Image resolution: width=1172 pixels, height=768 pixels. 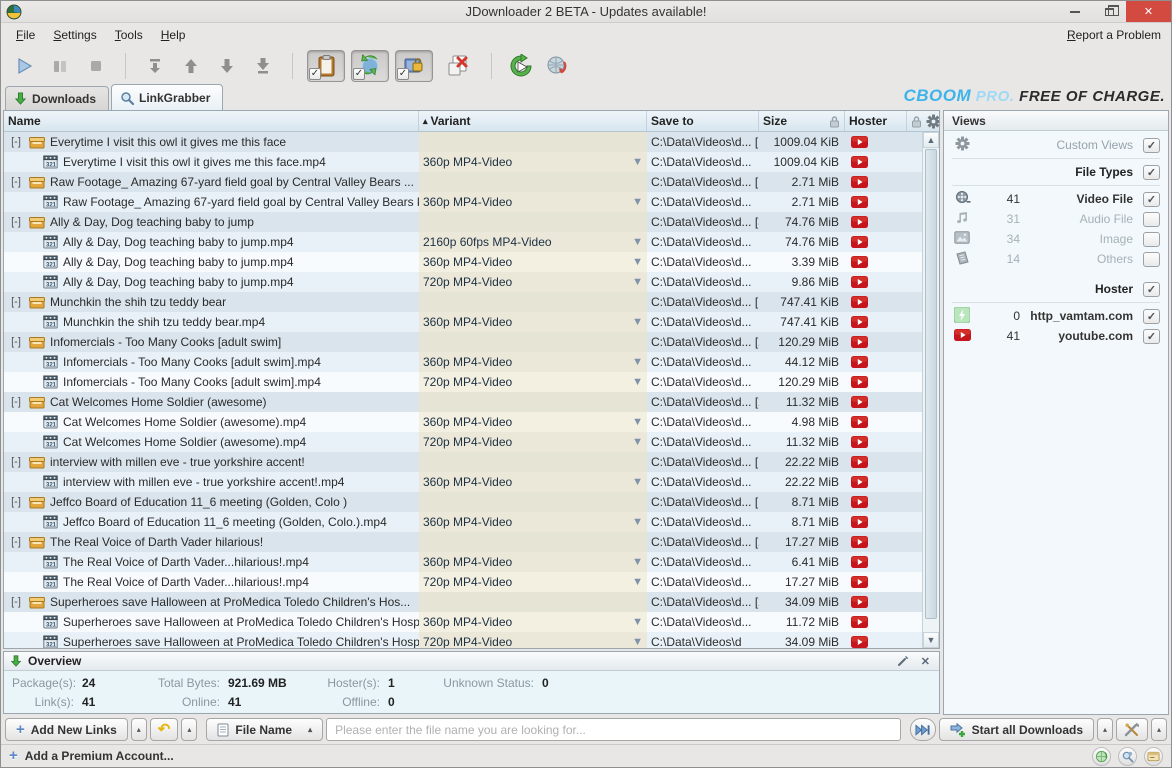 What do you see at coordinates (66, 729) in the screenshot?
I see `add-new-links-button: + Add New Links` at bounding box center [66, 729].